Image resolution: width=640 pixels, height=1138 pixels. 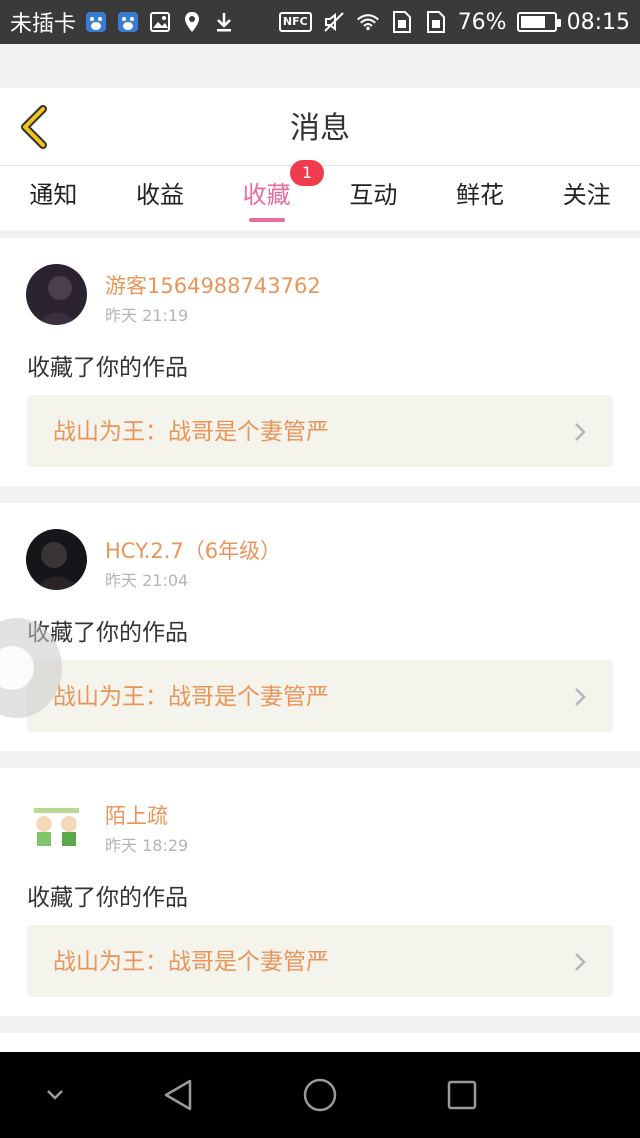 I want to click on nfc-icon: NFC, so click(x=295, y=22).